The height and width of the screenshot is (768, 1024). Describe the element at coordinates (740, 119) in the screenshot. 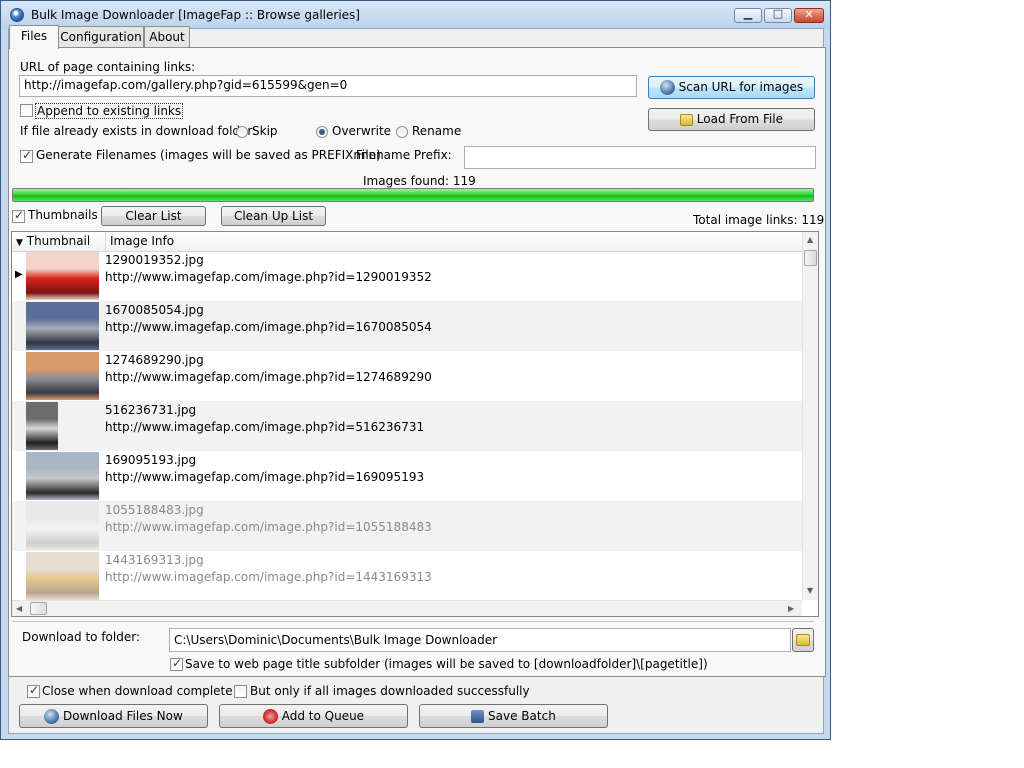

I see `load-from-file-label: Load From File` at that location.